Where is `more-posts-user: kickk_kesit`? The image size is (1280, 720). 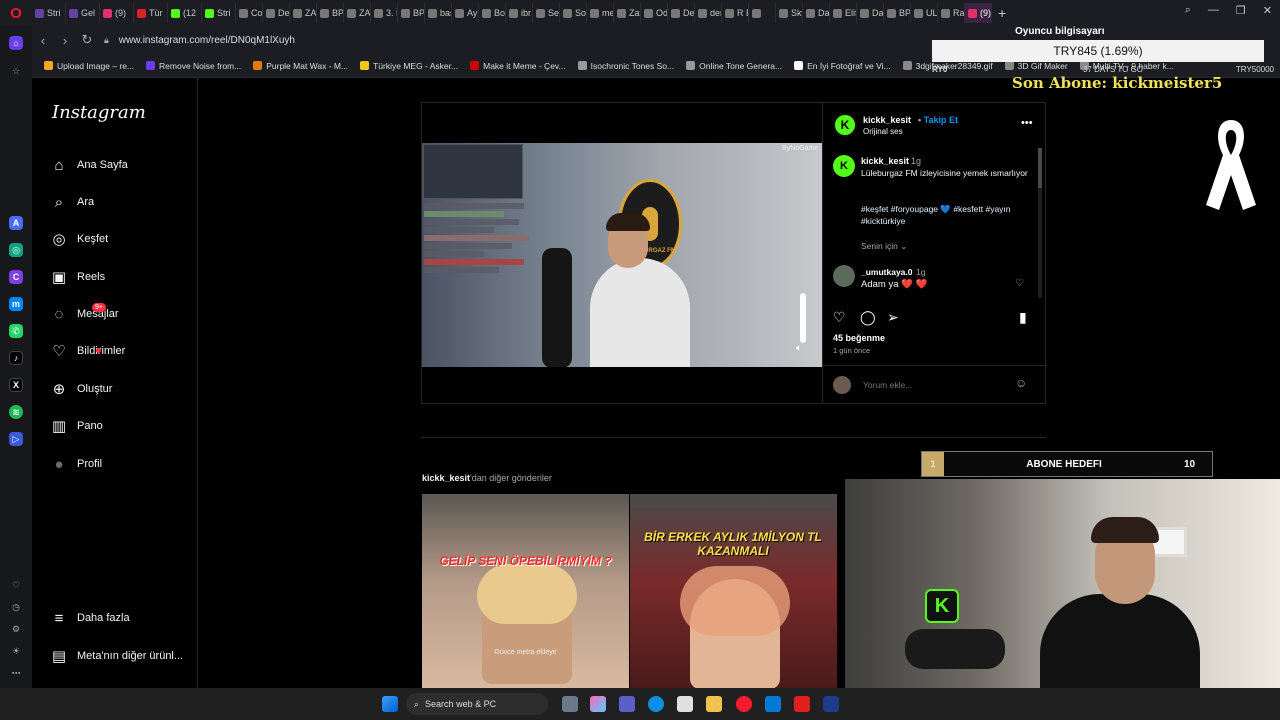 more-posts-user: kickk_kesit is located at coordinates (446, 478).